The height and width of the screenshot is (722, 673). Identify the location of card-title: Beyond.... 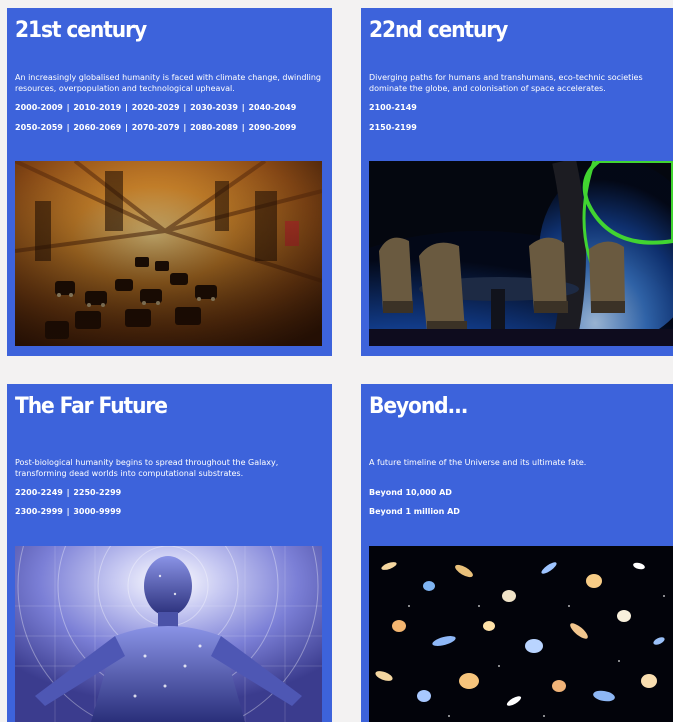
(418, 406).